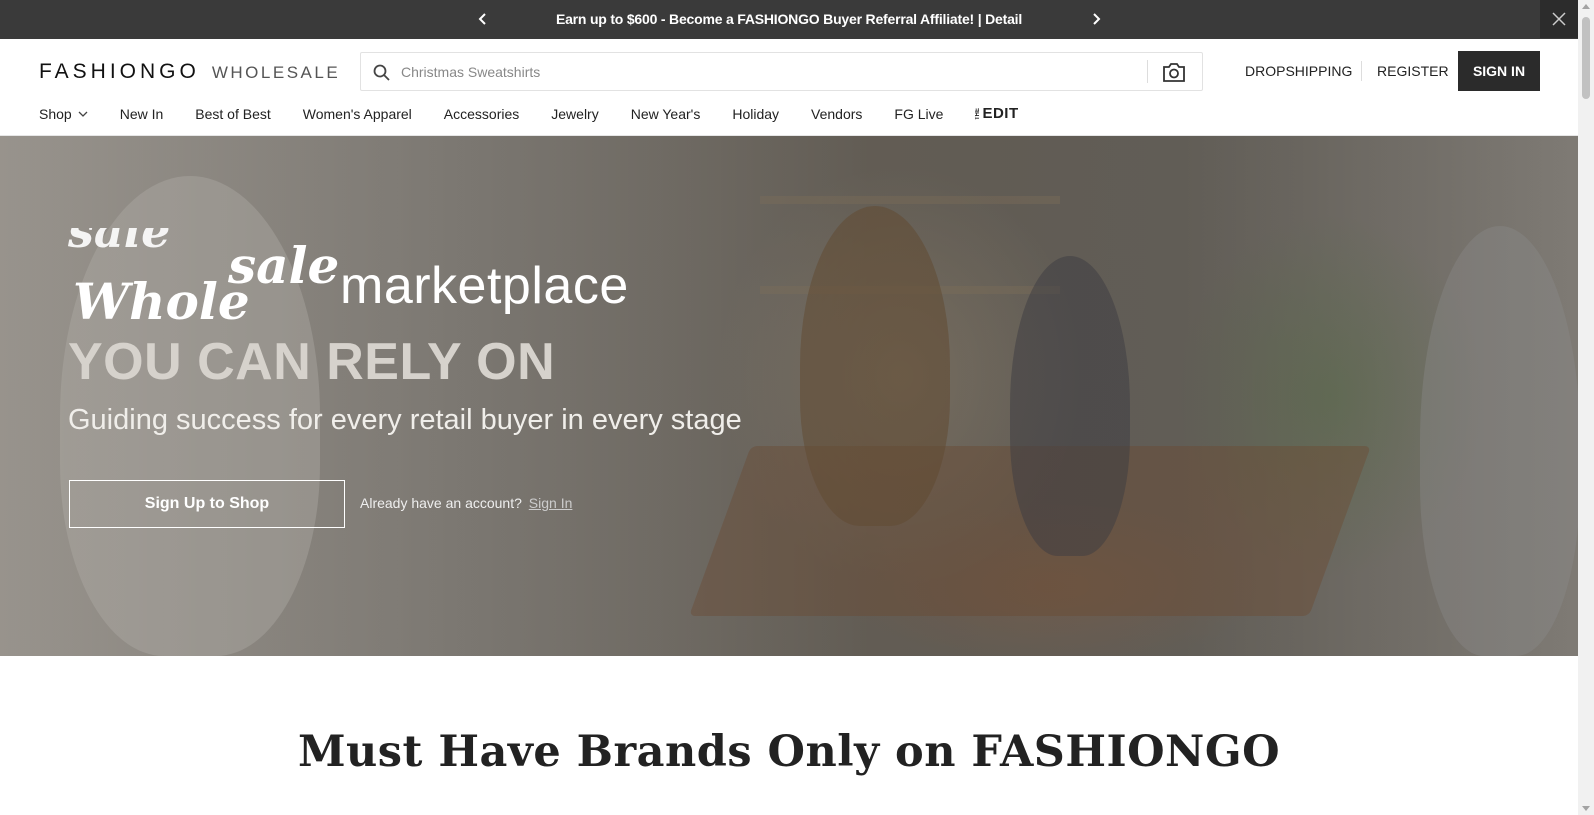 This screenshot has width=1594, height=815. I want to click on scroll-thumb, so click(1586, 58).